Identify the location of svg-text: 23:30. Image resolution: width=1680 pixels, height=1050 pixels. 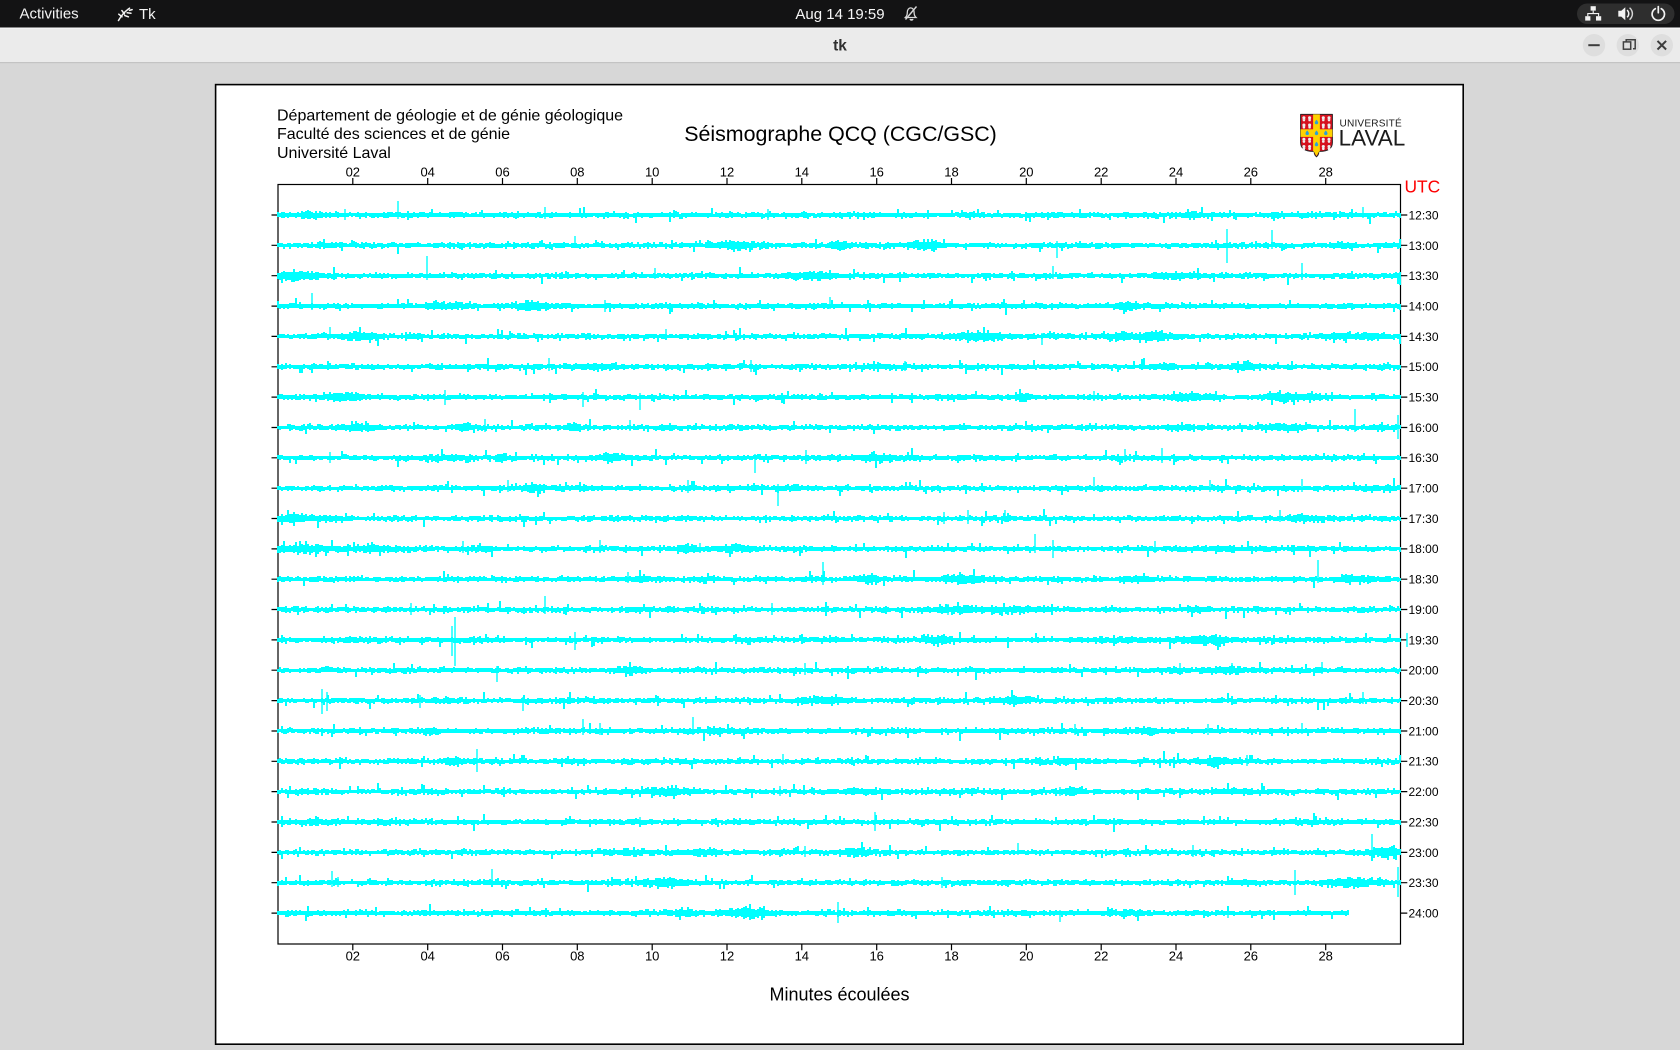
(1424, 883).